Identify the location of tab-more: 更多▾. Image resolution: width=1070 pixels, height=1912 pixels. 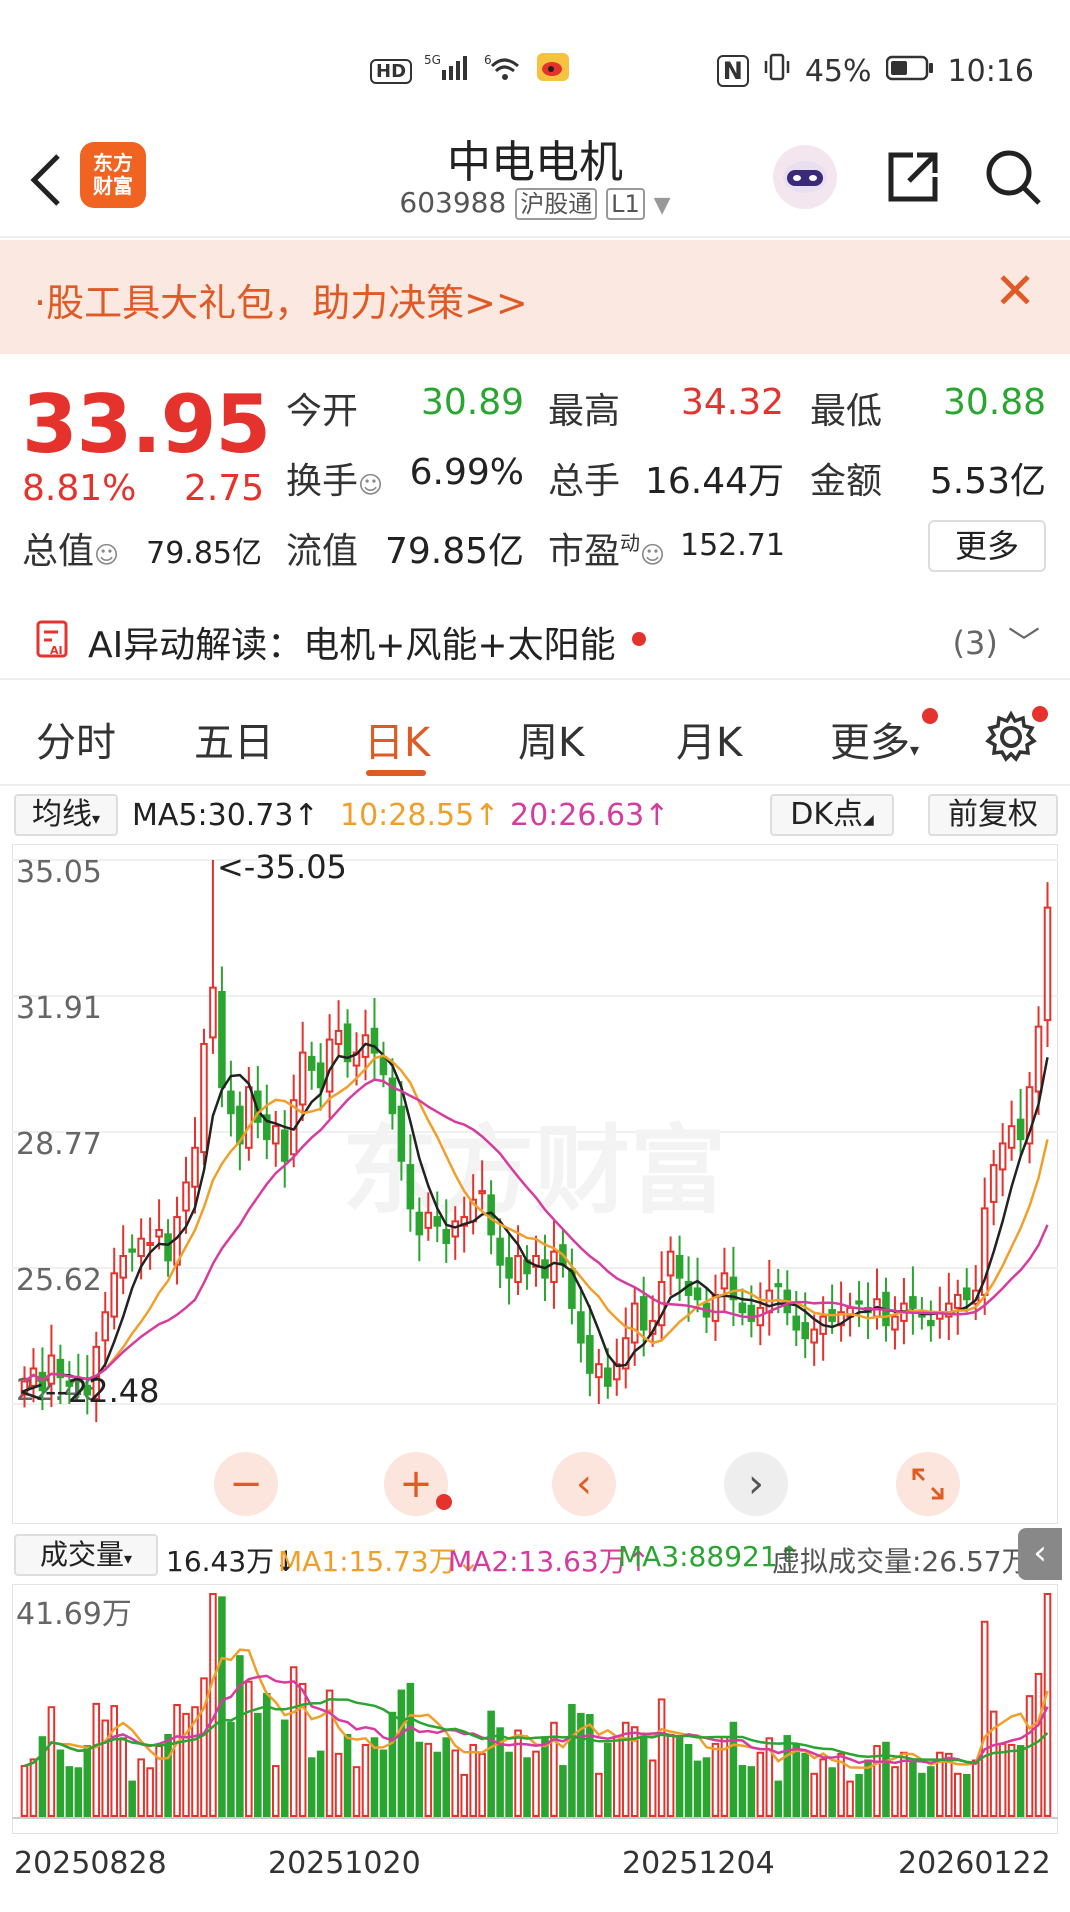
(874, 739).